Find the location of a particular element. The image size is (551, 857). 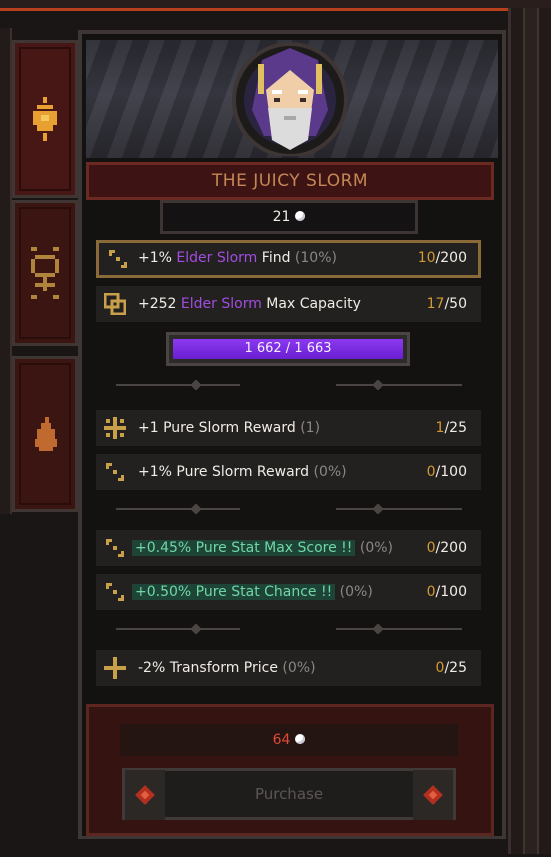

upgrade-label: +252 is located at coordinates (159, 304).